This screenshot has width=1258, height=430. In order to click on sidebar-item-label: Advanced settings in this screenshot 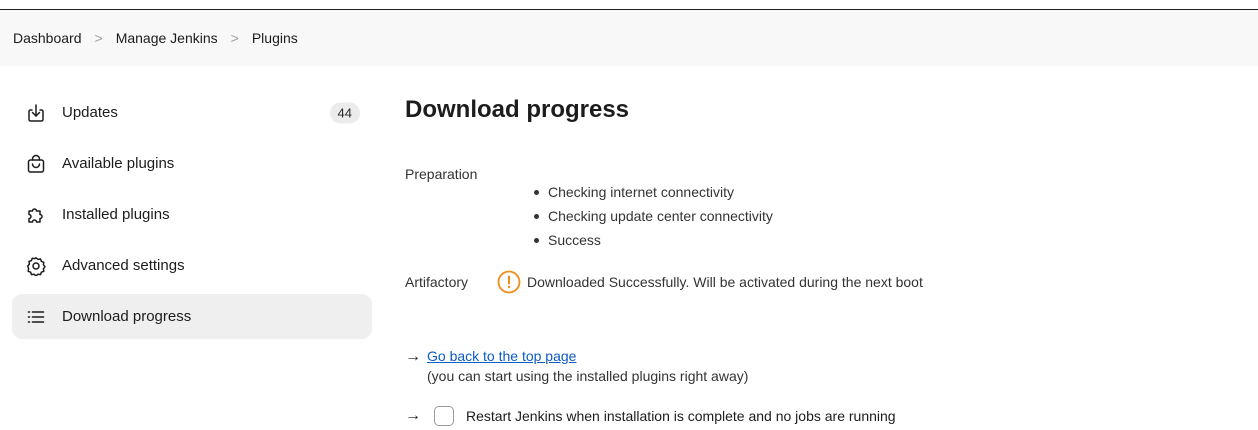, I will do `click(123, 265)`.